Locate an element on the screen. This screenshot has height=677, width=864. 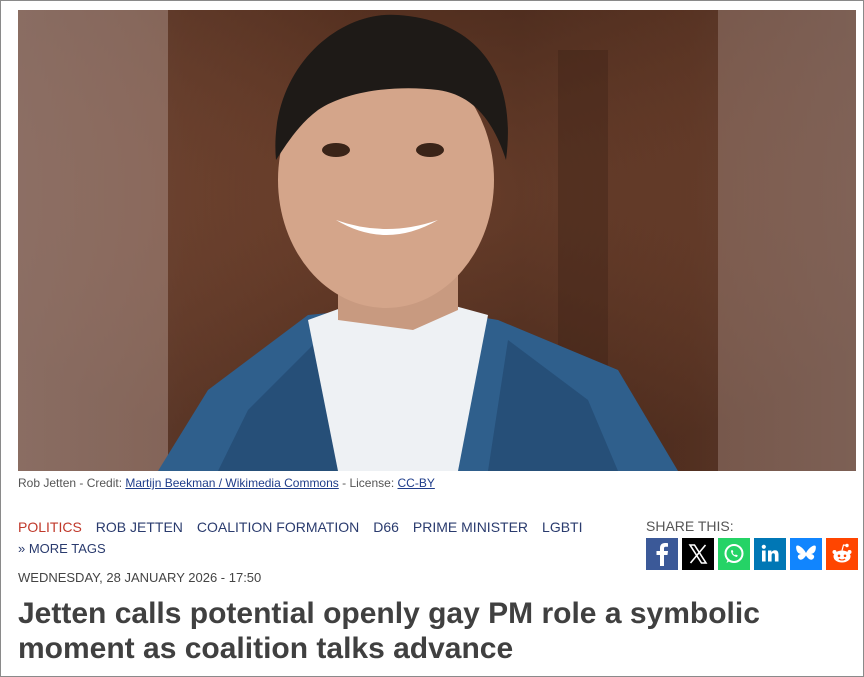
license-prefix: - License: is located at coordinates (368, 483).